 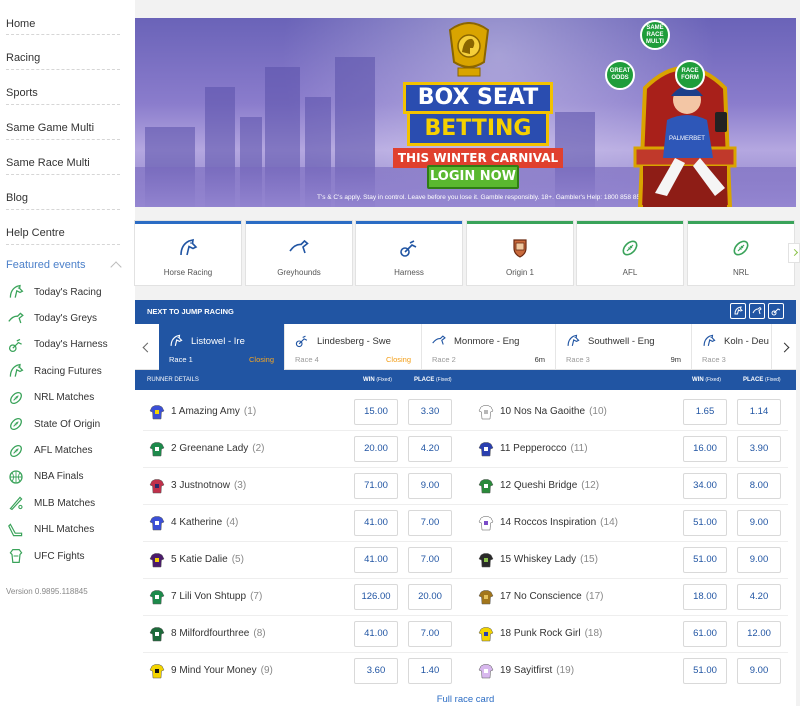 I want to click on runner-name: 7 Lili Von Shtupp (7), so click(x=216, y=596).